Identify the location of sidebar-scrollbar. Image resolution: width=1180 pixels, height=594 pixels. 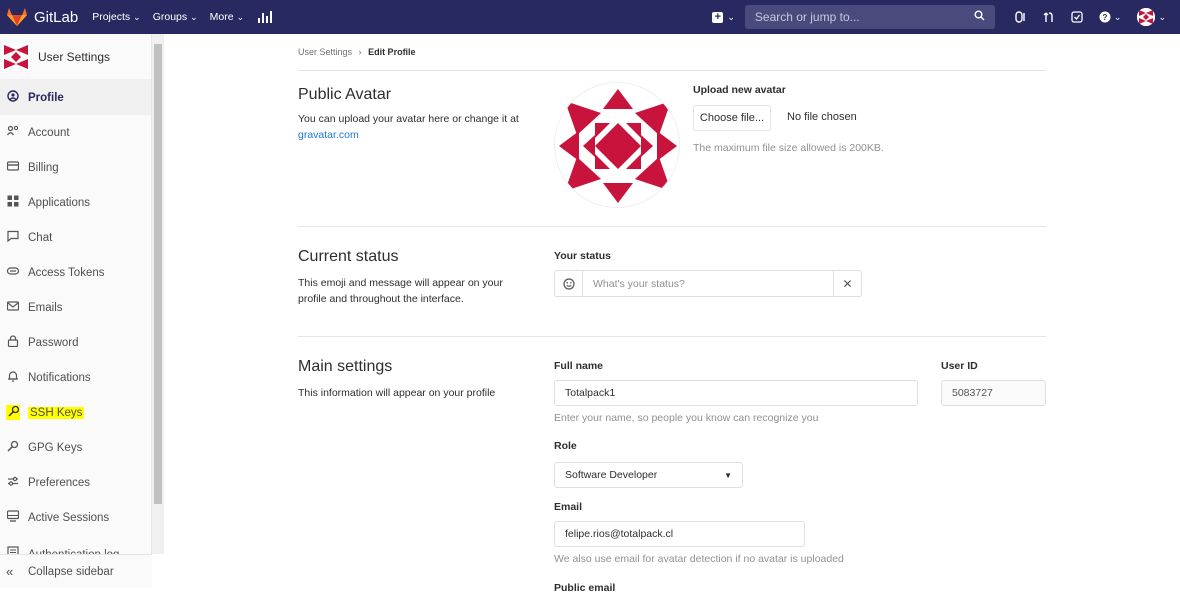
(158, 294).